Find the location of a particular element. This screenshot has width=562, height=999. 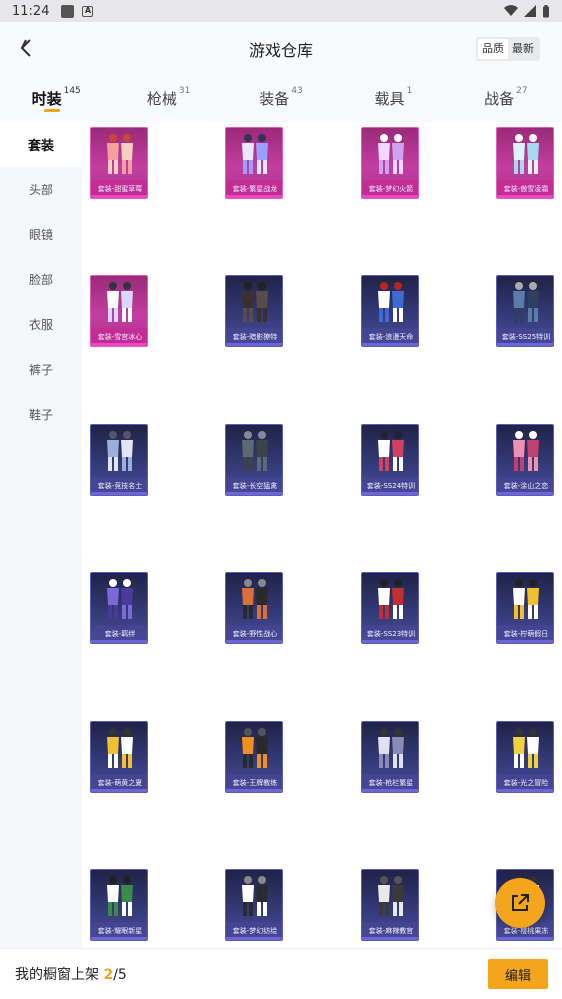

item-card: 套装-暗影獠特 is located at coordinates (254, 311).